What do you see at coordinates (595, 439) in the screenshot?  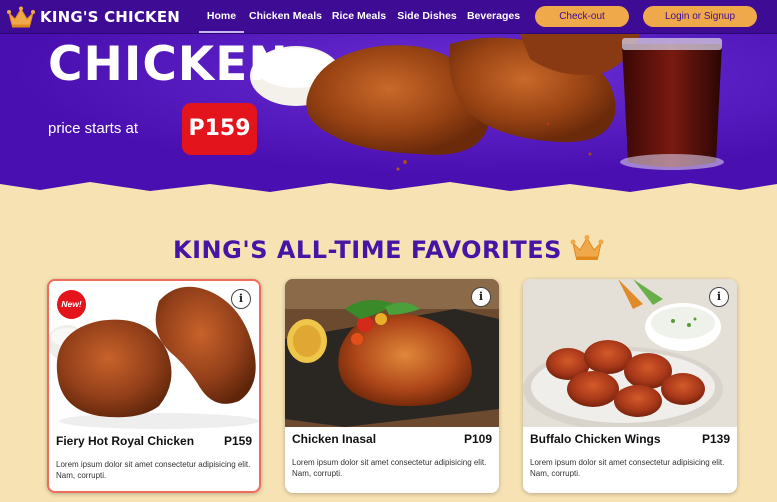 I see `product-name: Buffalo Chicken Wings` at bounding box center [595, 439].